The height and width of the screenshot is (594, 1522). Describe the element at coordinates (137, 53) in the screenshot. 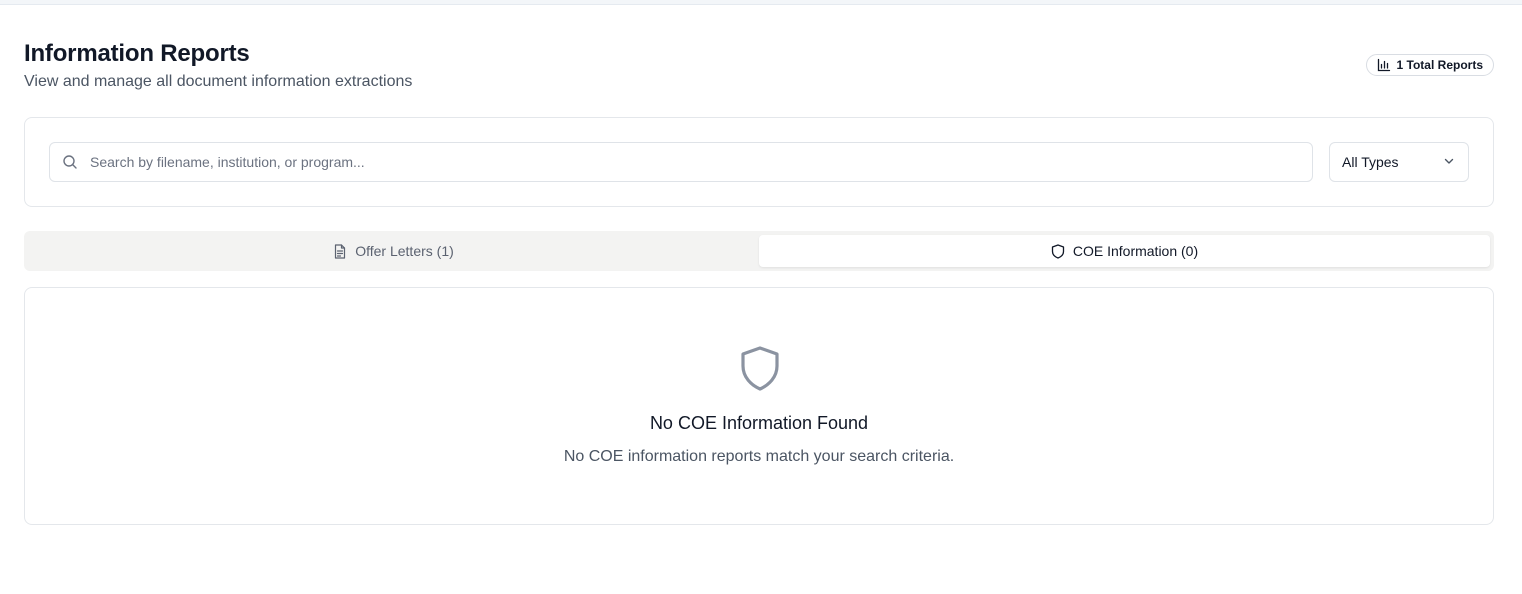

I see `page-title: Information Reports` at that location.